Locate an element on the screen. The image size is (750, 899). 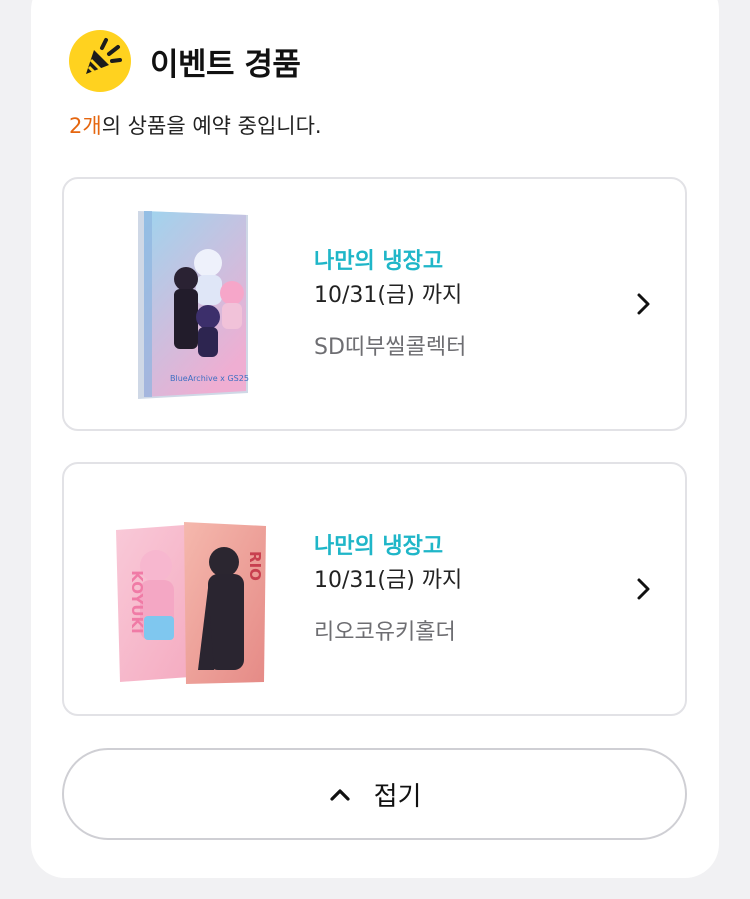
product-name: SD띠부씰콜렉터 is located at coordinates (390, 347).